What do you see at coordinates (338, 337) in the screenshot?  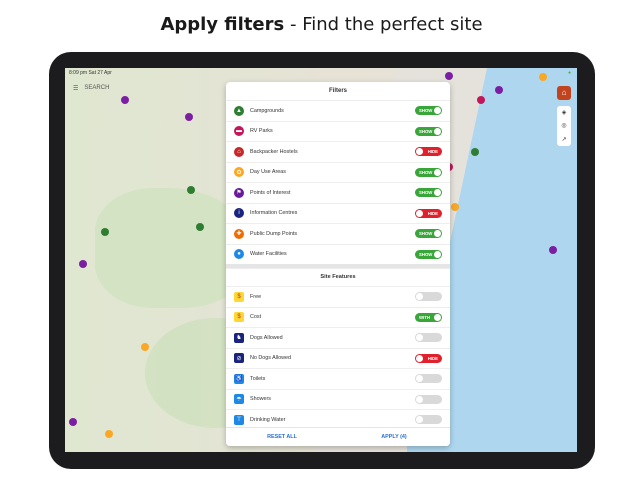 I see `filter-row: ♞ Dogs Allowed` at bounding box center [338, 337].